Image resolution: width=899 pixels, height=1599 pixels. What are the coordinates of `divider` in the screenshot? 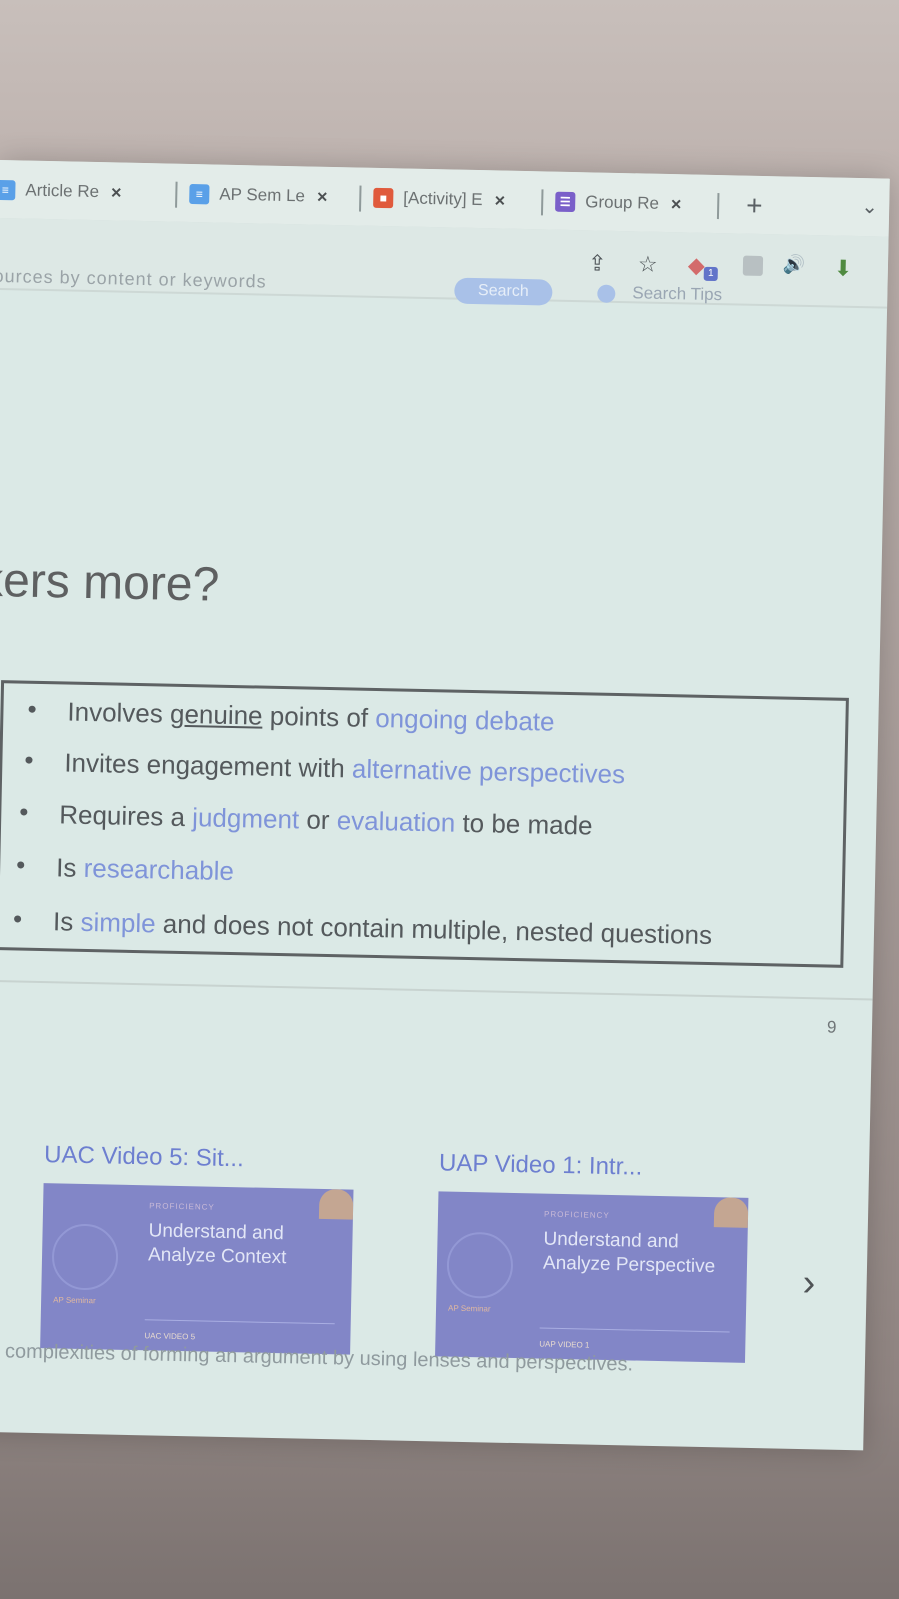 It's located at (436, 990).